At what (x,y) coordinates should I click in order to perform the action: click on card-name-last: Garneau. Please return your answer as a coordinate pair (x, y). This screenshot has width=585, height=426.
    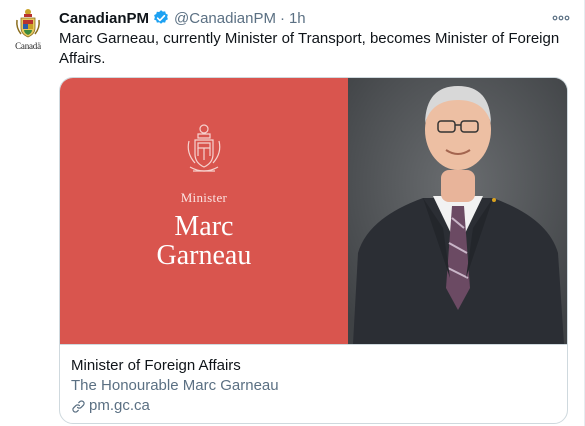
    Looking at the image, I should click on (204, 255).